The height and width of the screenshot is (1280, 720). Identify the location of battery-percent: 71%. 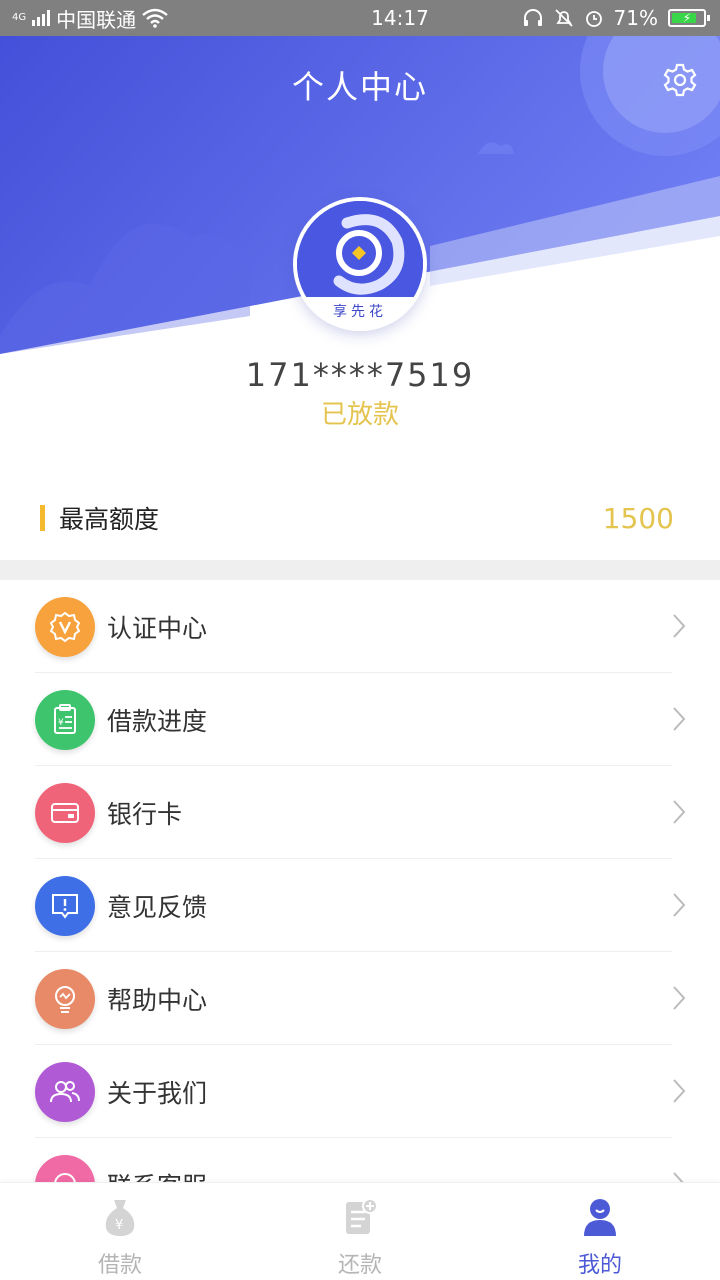
(635, 18).